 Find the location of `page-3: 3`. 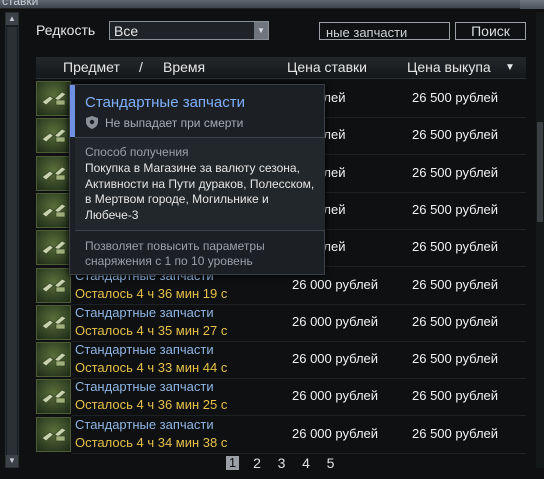

page-3: 3 is located at coordinates (281, 463).